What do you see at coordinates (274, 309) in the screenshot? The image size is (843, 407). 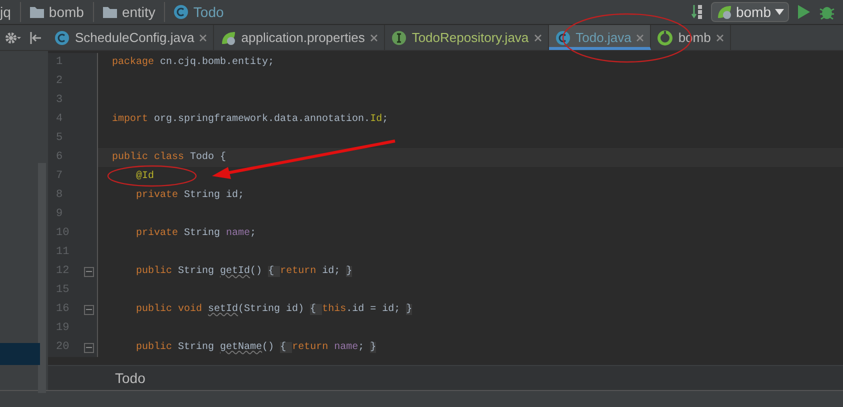 I see `code-line: public void setId(String id) { this.id = id; }` at bounding box center [274, 309].